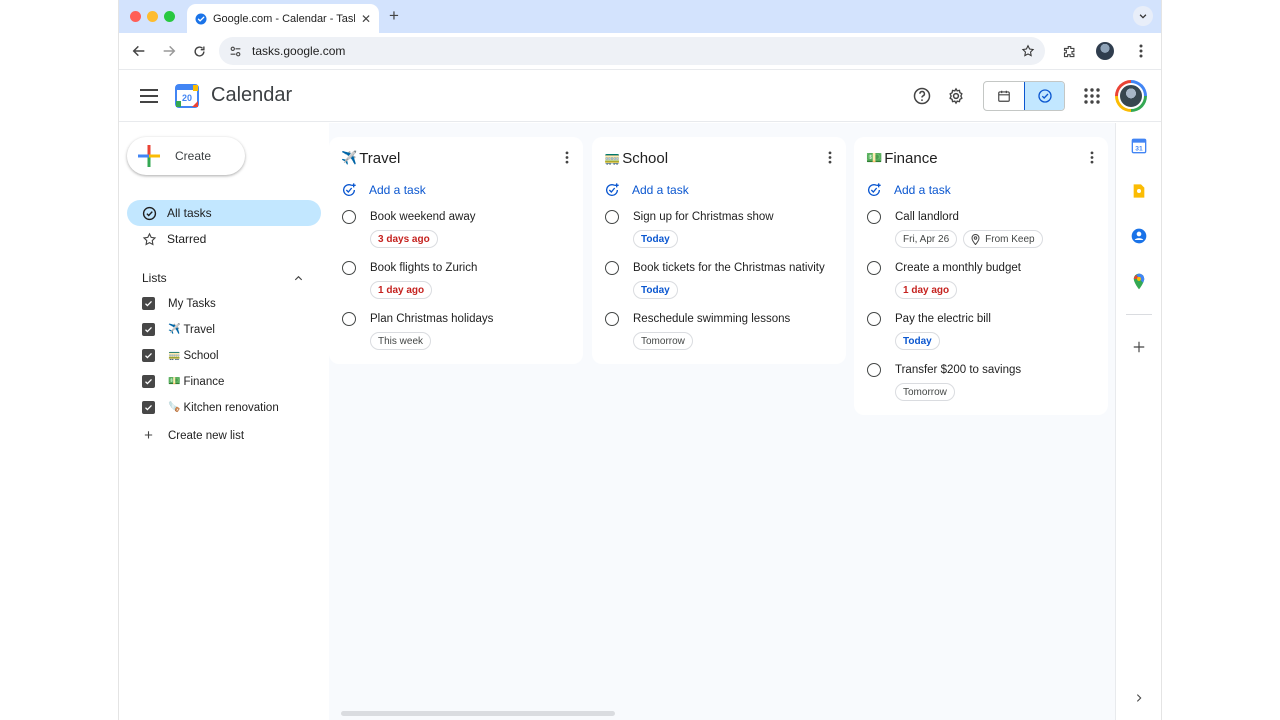 The image size is (1280, 720). Describe the element at coordinates (1131, 96) in the screenshot. I see `account-avatar` at that location.